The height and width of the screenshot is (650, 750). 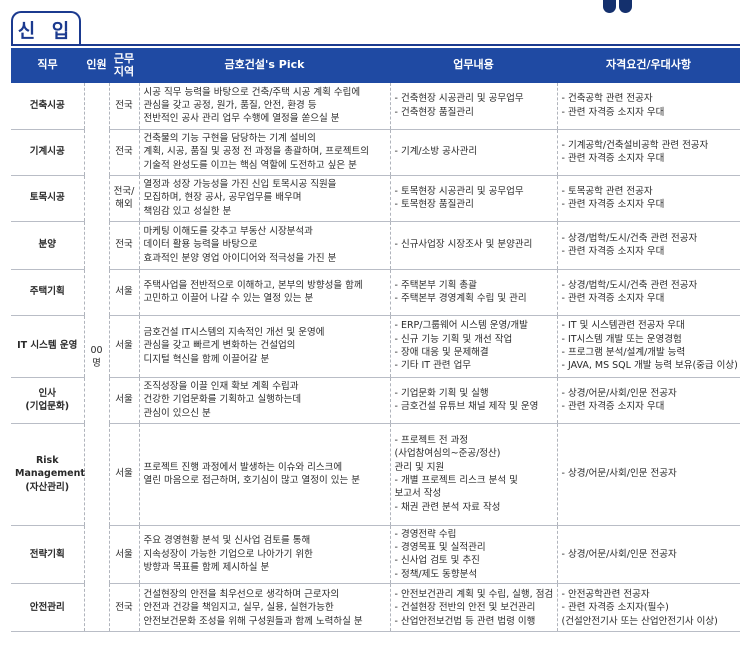 What do you see at coordinates (229, 138) in the screenshot?
I see `cell-line: 건축물의 기능 구현을 담당하는 기계 설비의` at bounding box center [229, 138].